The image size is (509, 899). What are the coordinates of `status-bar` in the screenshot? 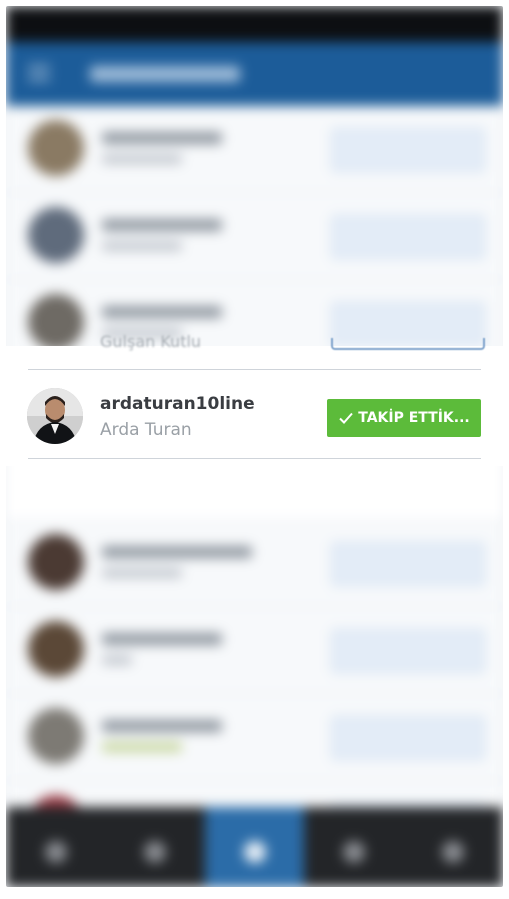 It's located at (254, 24).